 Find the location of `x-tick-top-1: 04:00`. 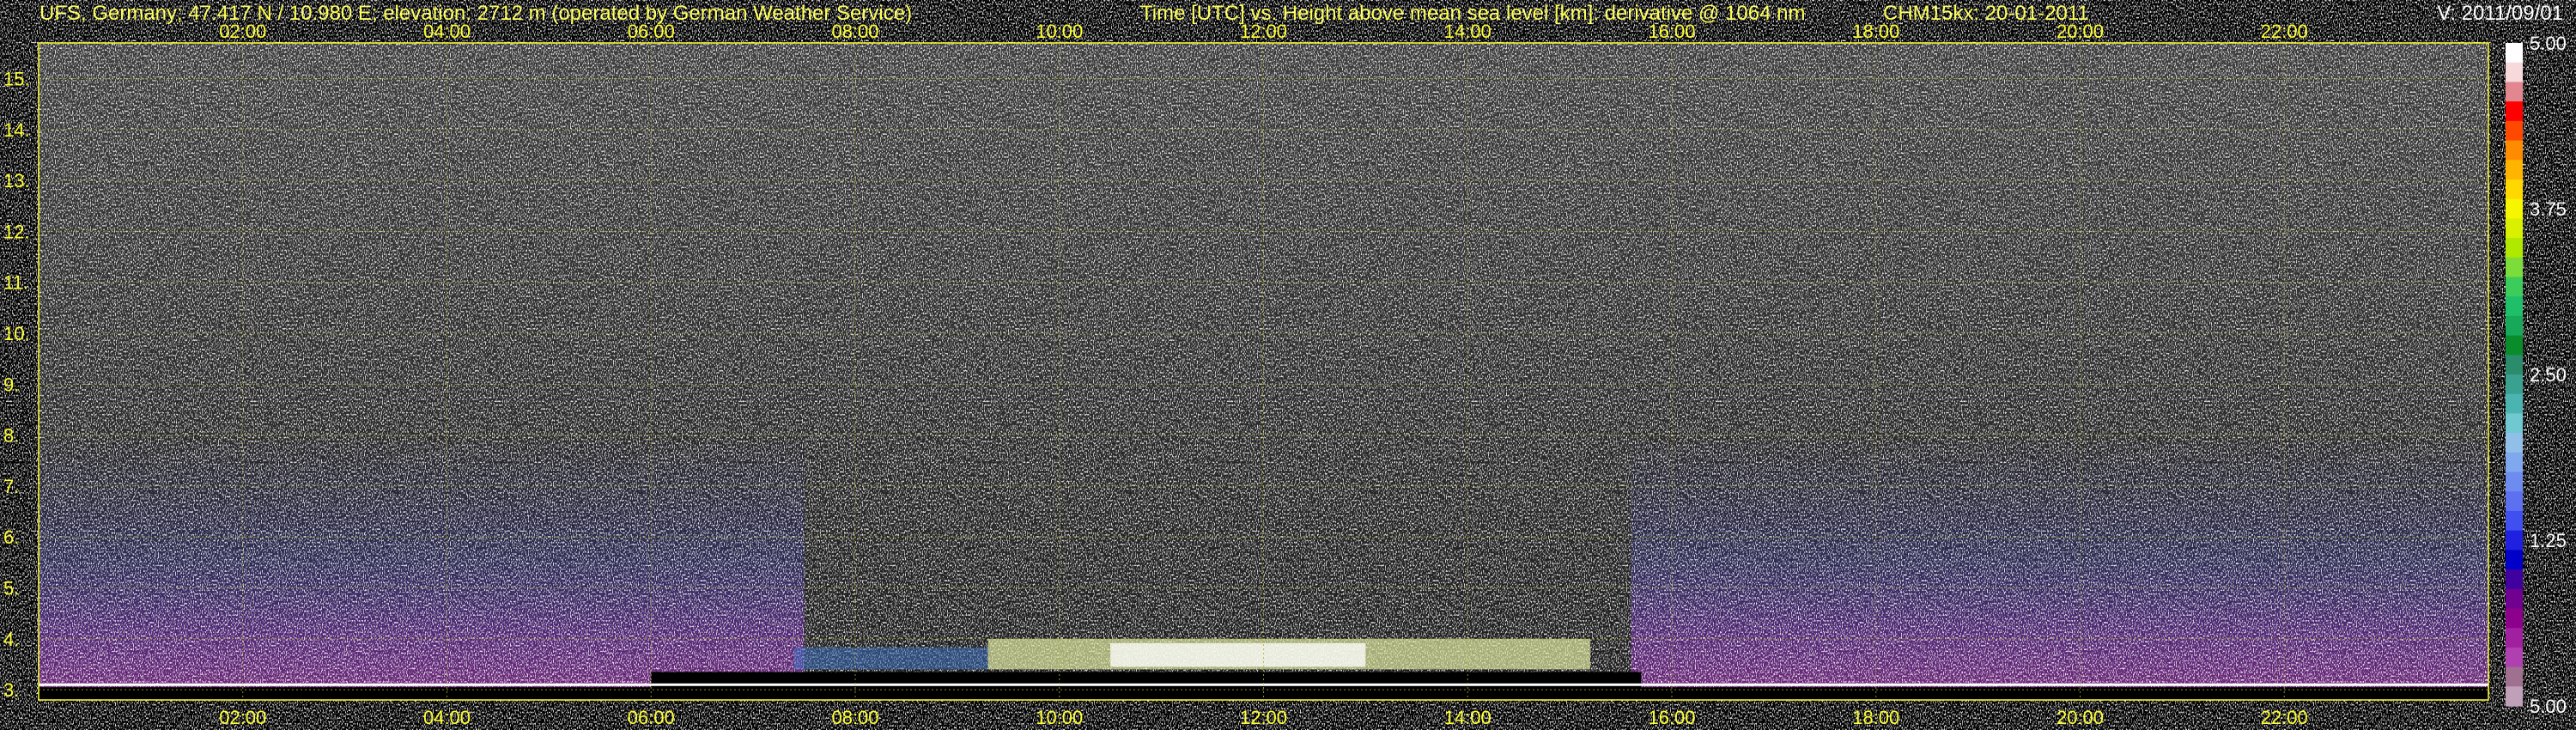

x-tick-top-1: 04:00 is located at coordinates (447, 31).